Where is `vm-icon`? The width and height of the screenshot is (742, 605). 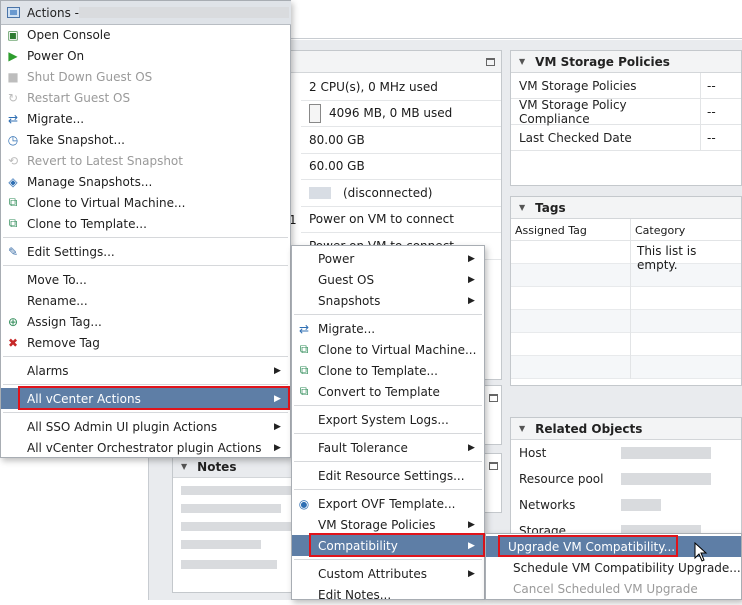 vm-icon is located at coordinates (13, 13).